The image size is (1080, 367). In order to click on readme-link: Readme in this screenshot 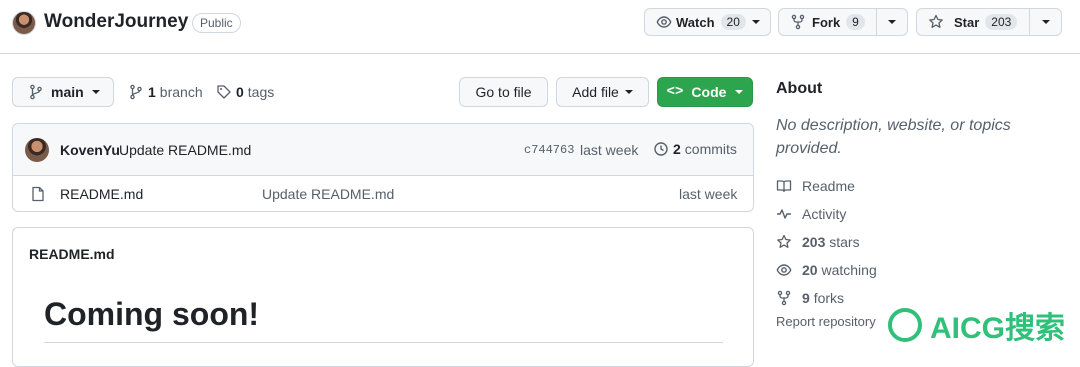, I will do `click(828, 186)`.